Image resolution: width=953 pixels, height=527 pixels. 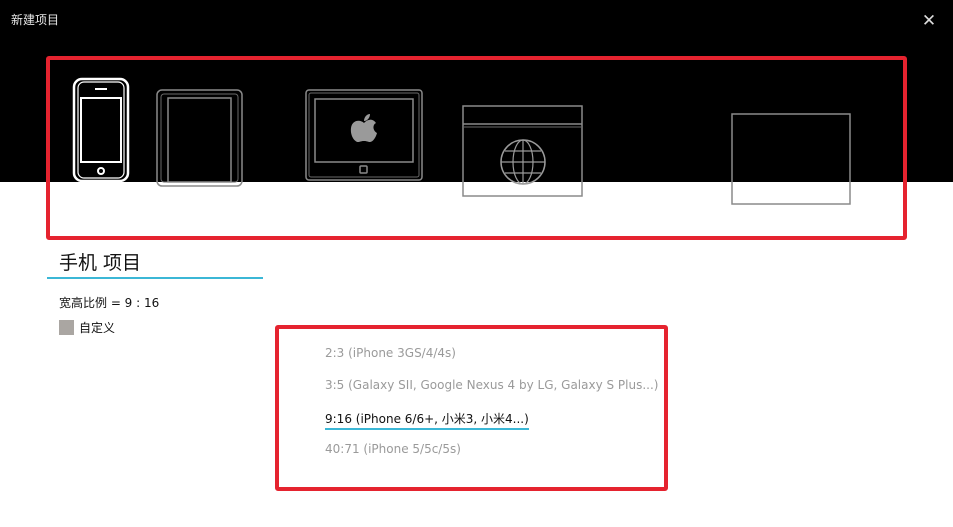 I want to click on device-custom-screen, so click(x=791, y=159).